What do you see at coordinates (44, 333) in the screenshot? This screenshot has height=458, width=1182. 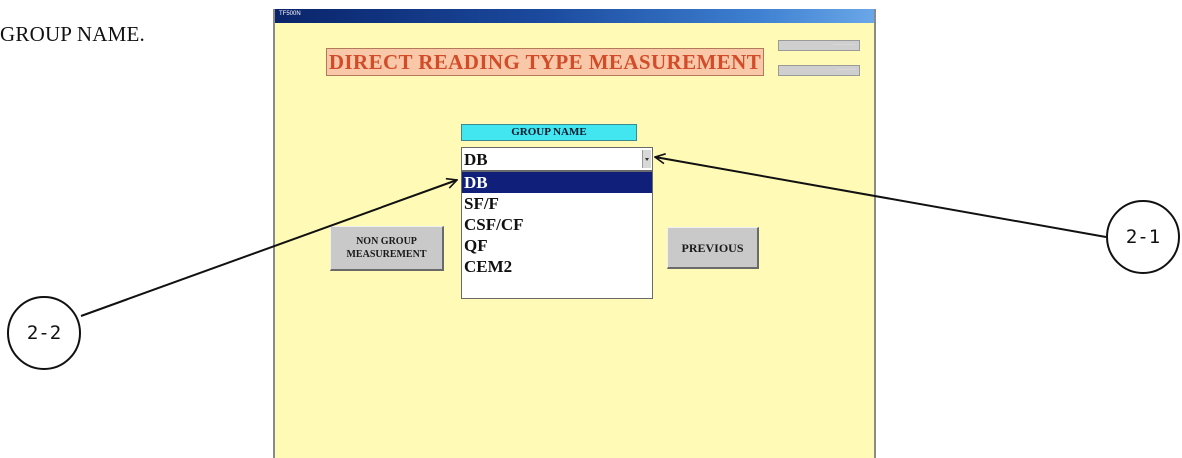 I see `callout-2-2: 2-2` at bounding box center [44, 333].